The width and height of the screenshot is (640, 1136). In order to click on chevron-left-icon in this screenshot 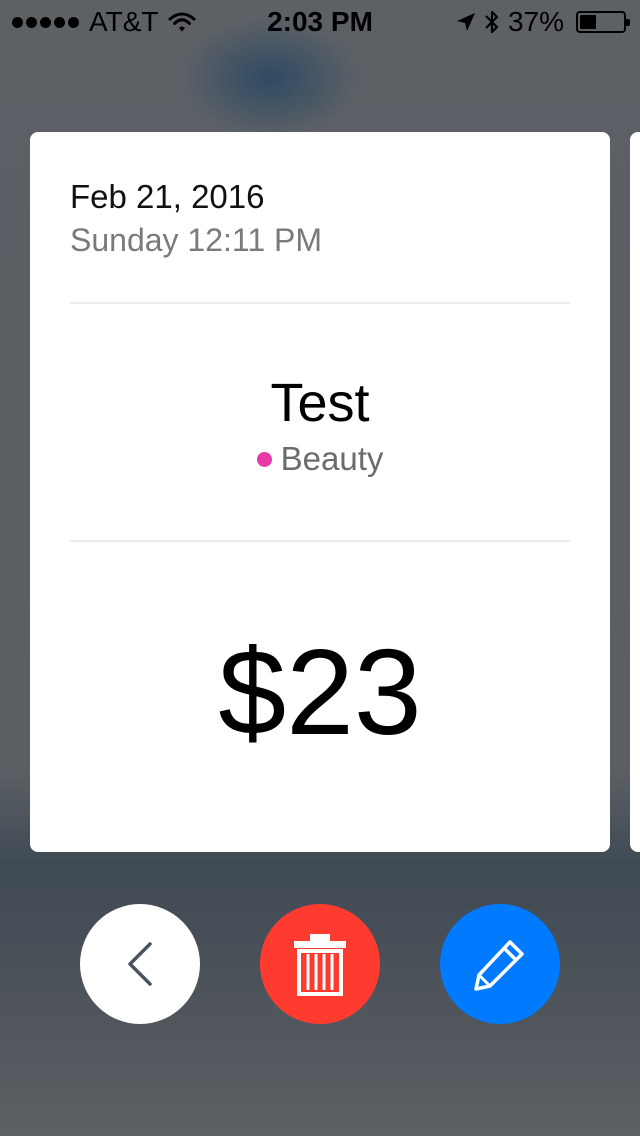, I will do `click(140, 964)`.